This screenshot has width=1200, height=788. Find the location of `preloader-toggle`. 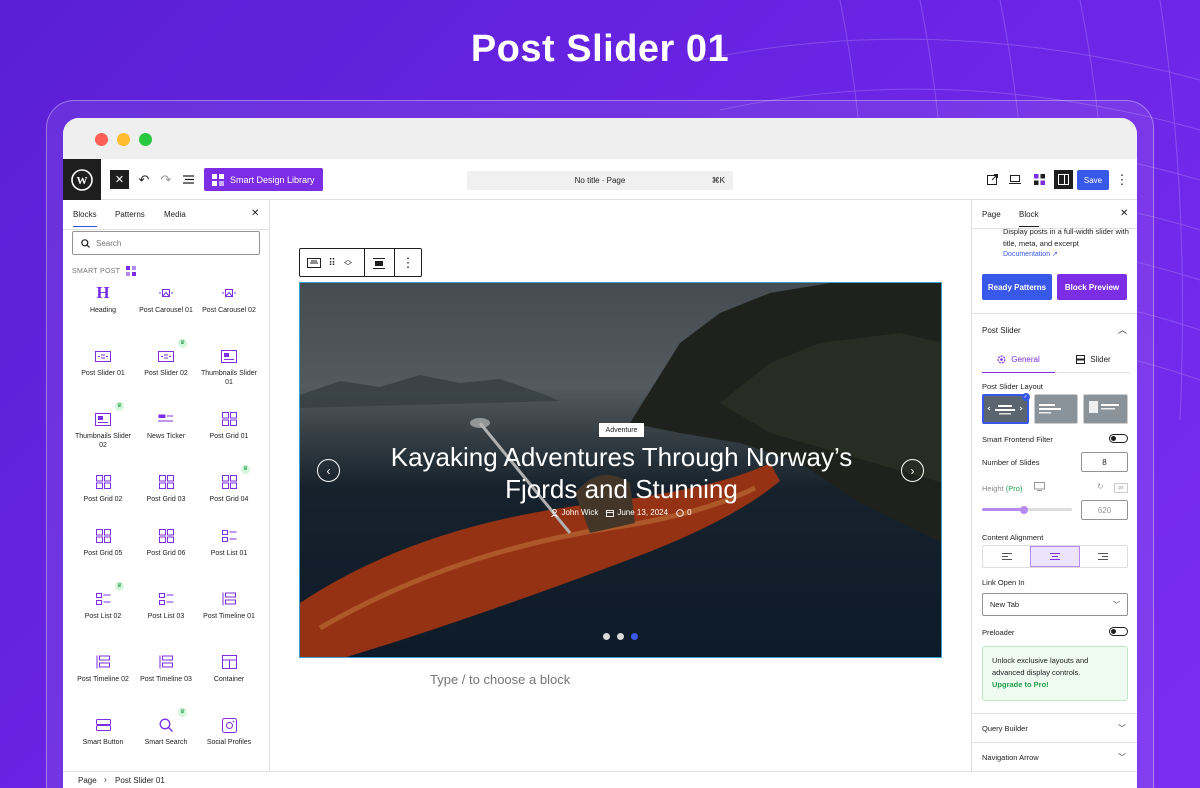

preloader-toggle is located at coordinates (1118, 631).